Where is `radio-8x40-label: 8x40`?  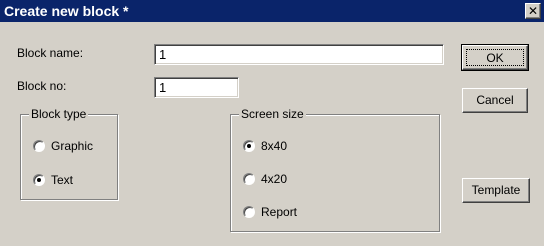 radio-8x40-label: 8x40 is located at coordinates (274, 146).